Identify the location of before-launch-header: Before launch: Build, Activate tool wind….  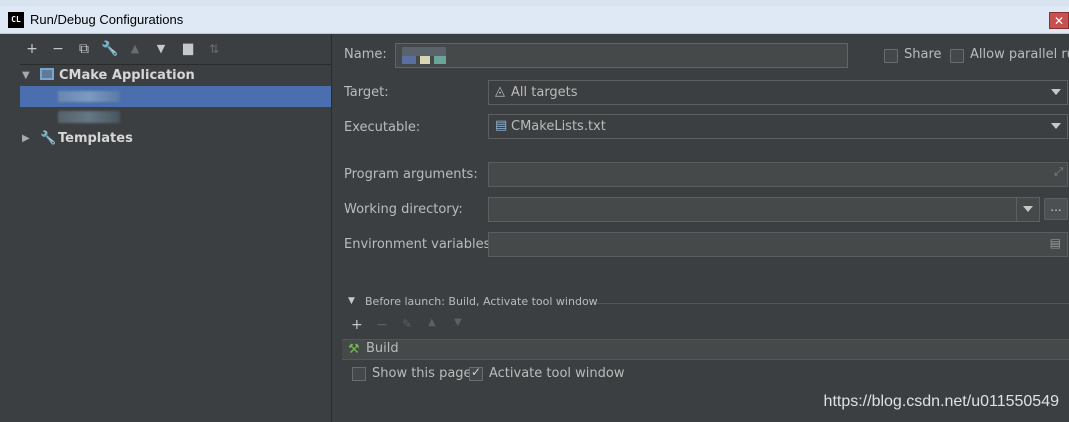
(481, 301).